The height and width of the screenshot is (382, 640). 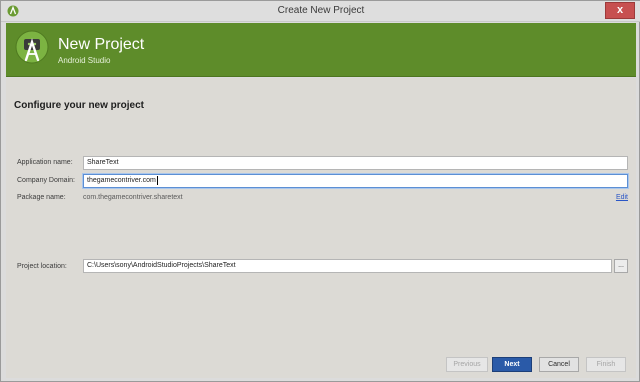 I want to click on text-caret, so click(x=157, y=180).